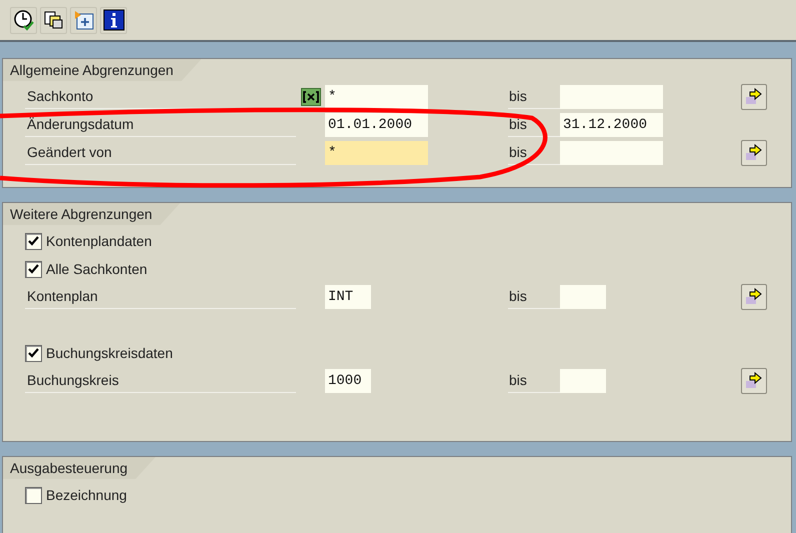  I want to click on input-field: INT, so click(348, 297).